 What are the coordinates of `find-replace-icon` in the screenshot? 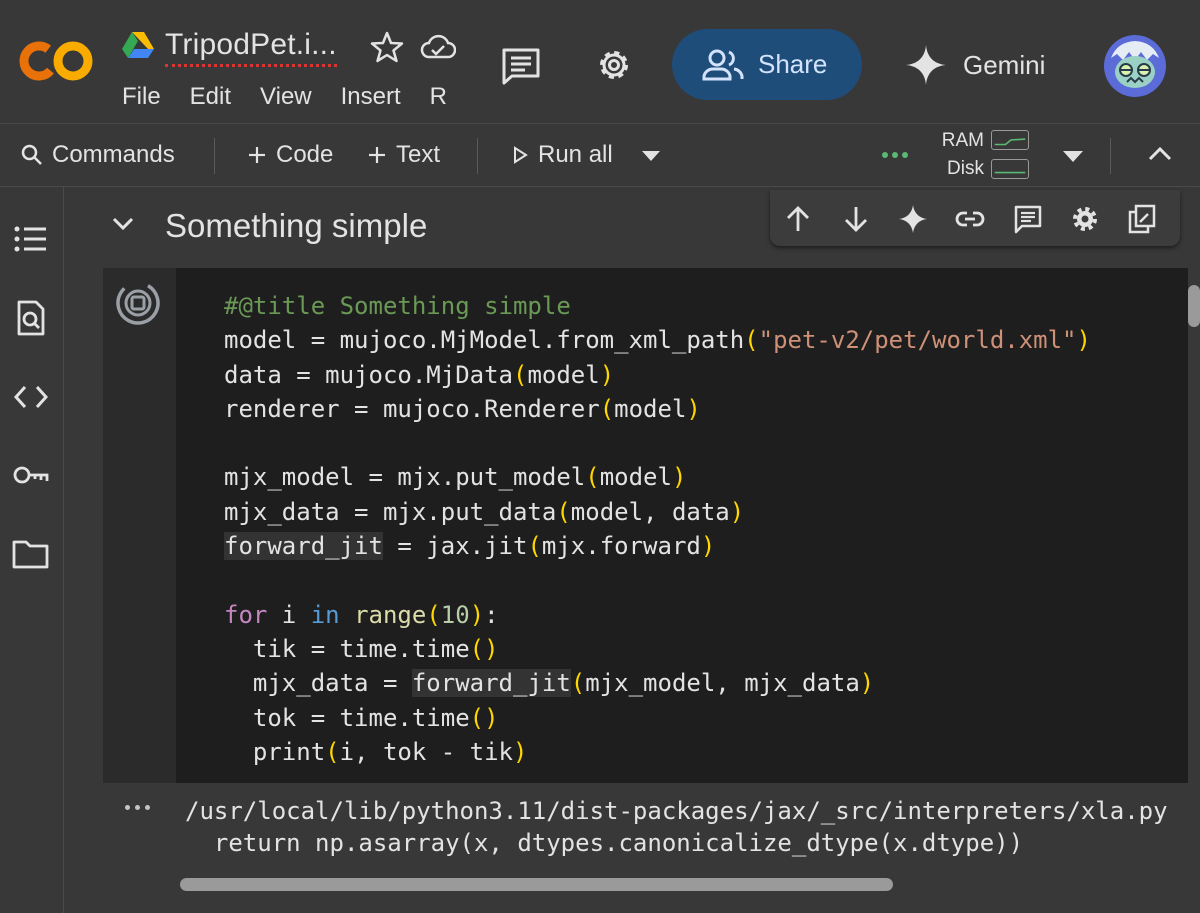 It's located at (31, 318).